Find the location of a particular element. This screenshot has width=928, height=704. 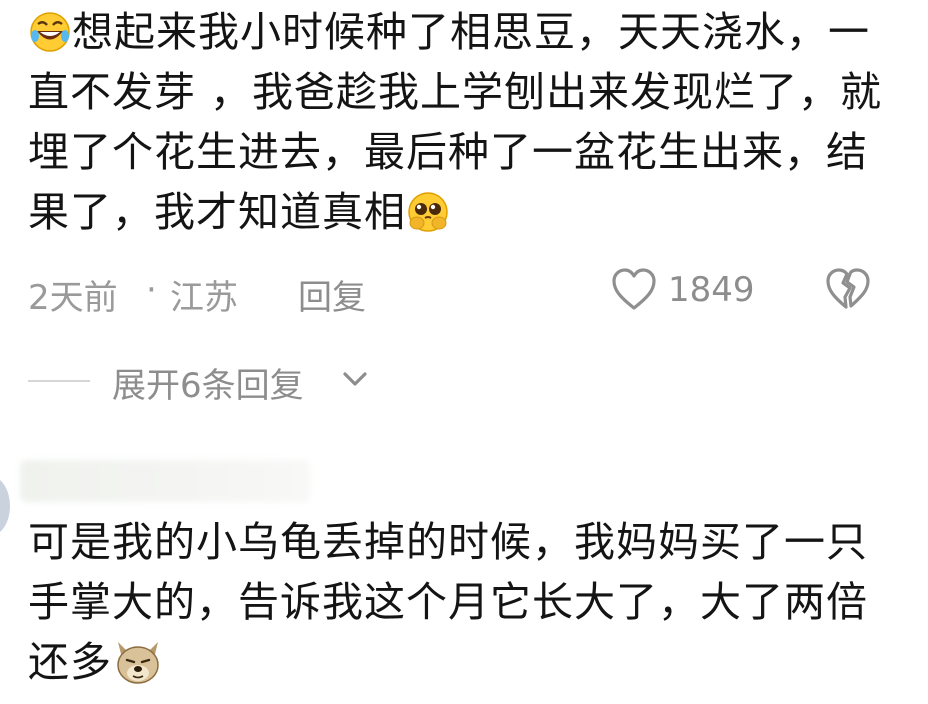

reply-button: 回复 is located at coordinates (332, 294).